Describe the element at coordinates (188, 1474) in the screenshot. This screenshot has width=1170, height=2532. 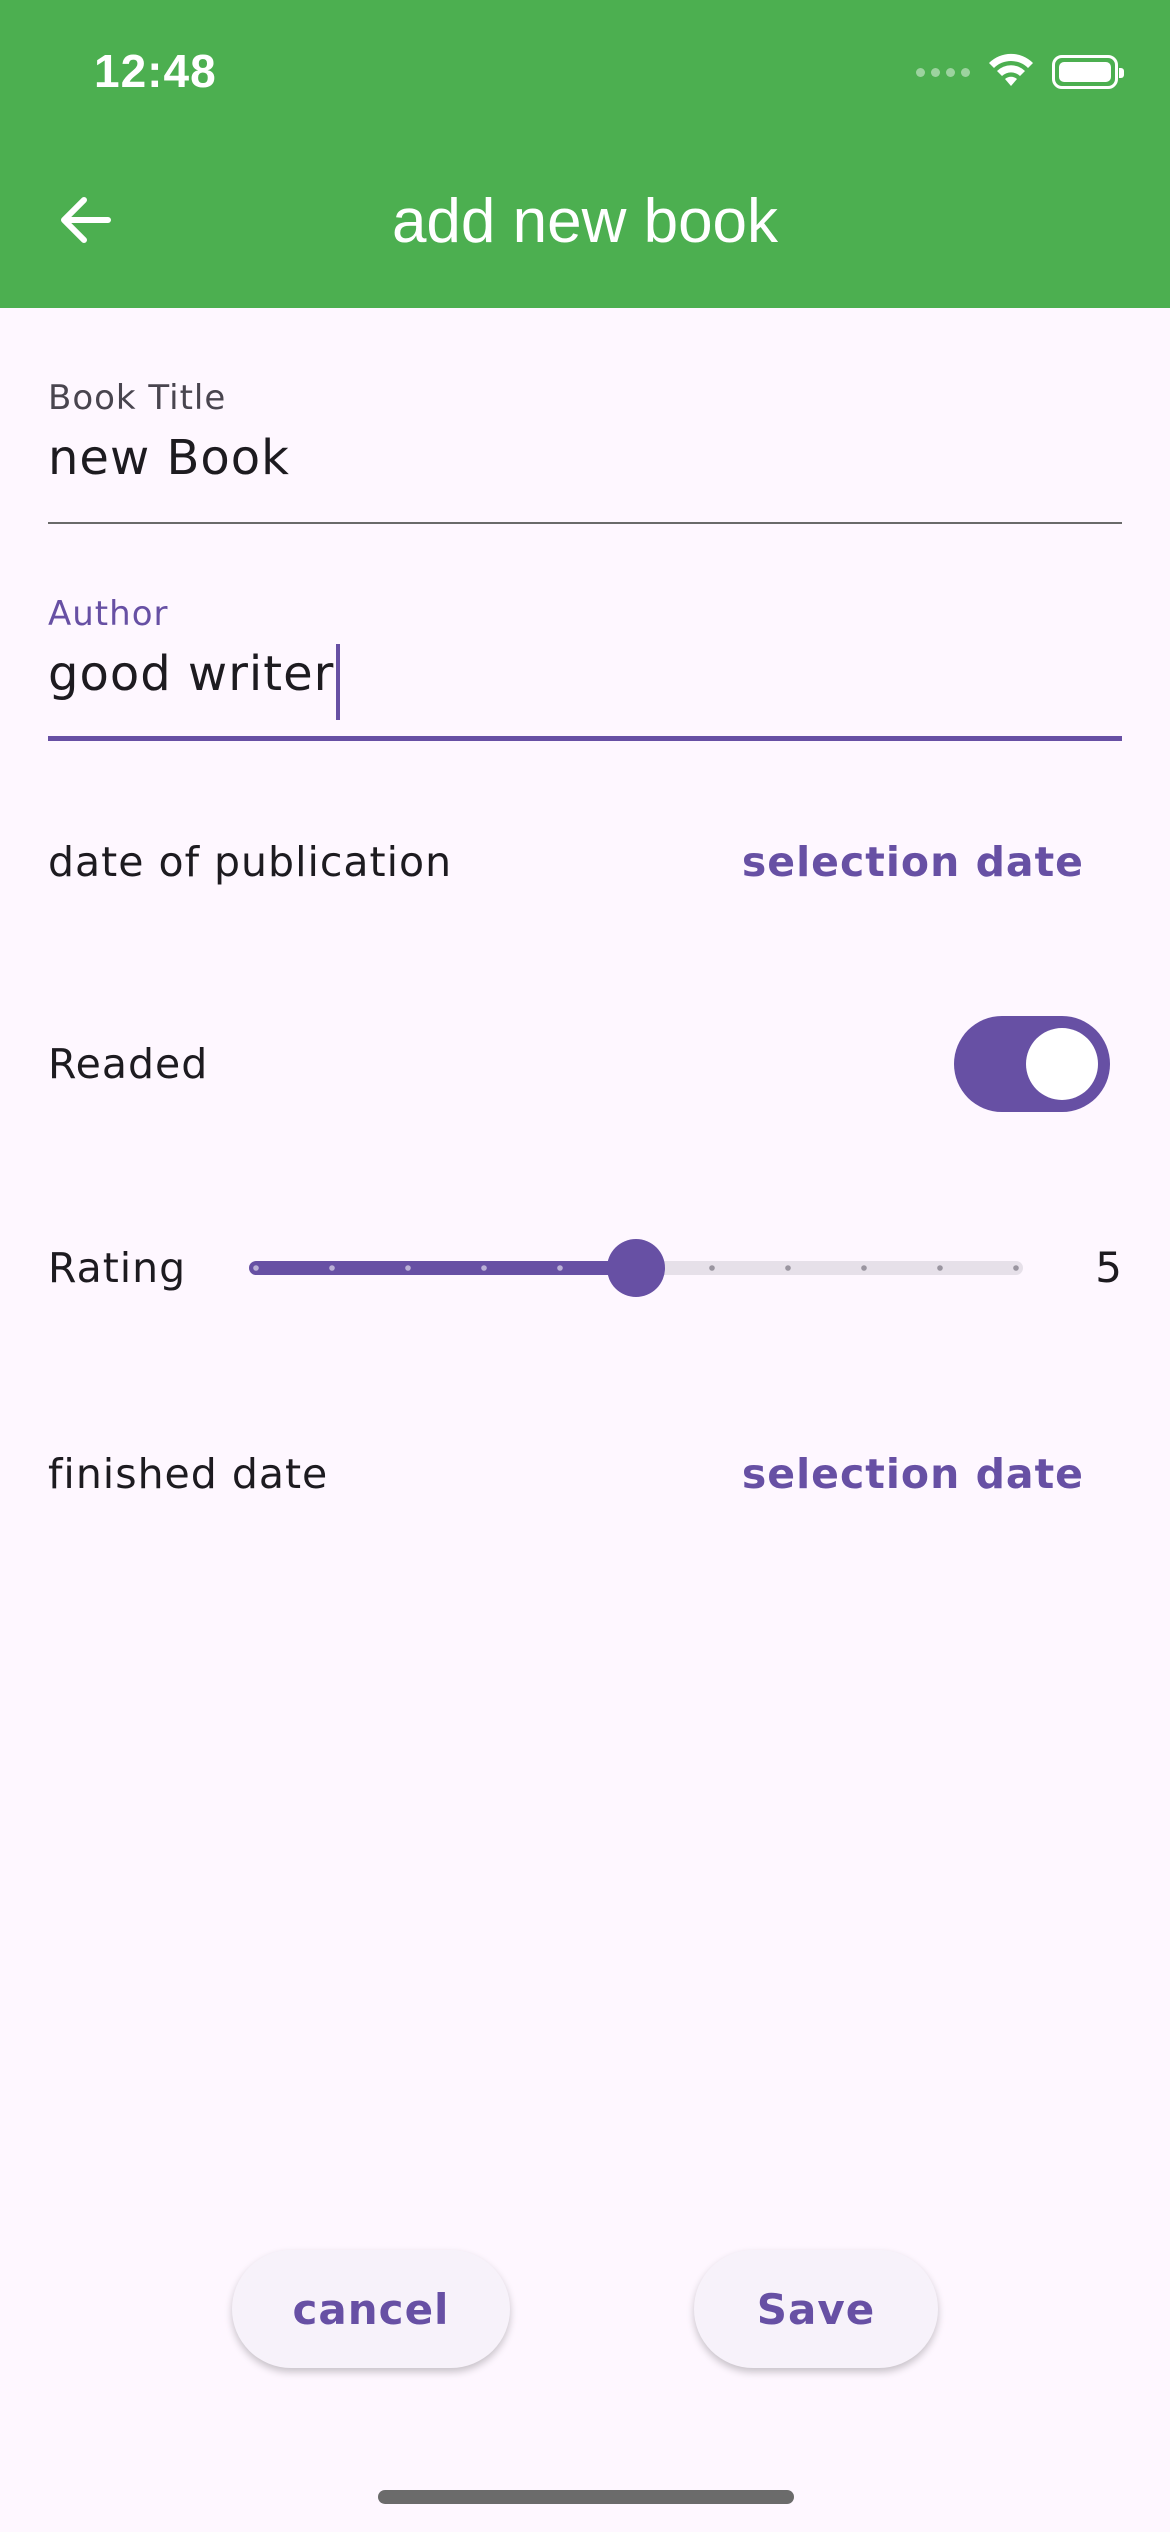
I see `finished-date-label: finished date` at that location.